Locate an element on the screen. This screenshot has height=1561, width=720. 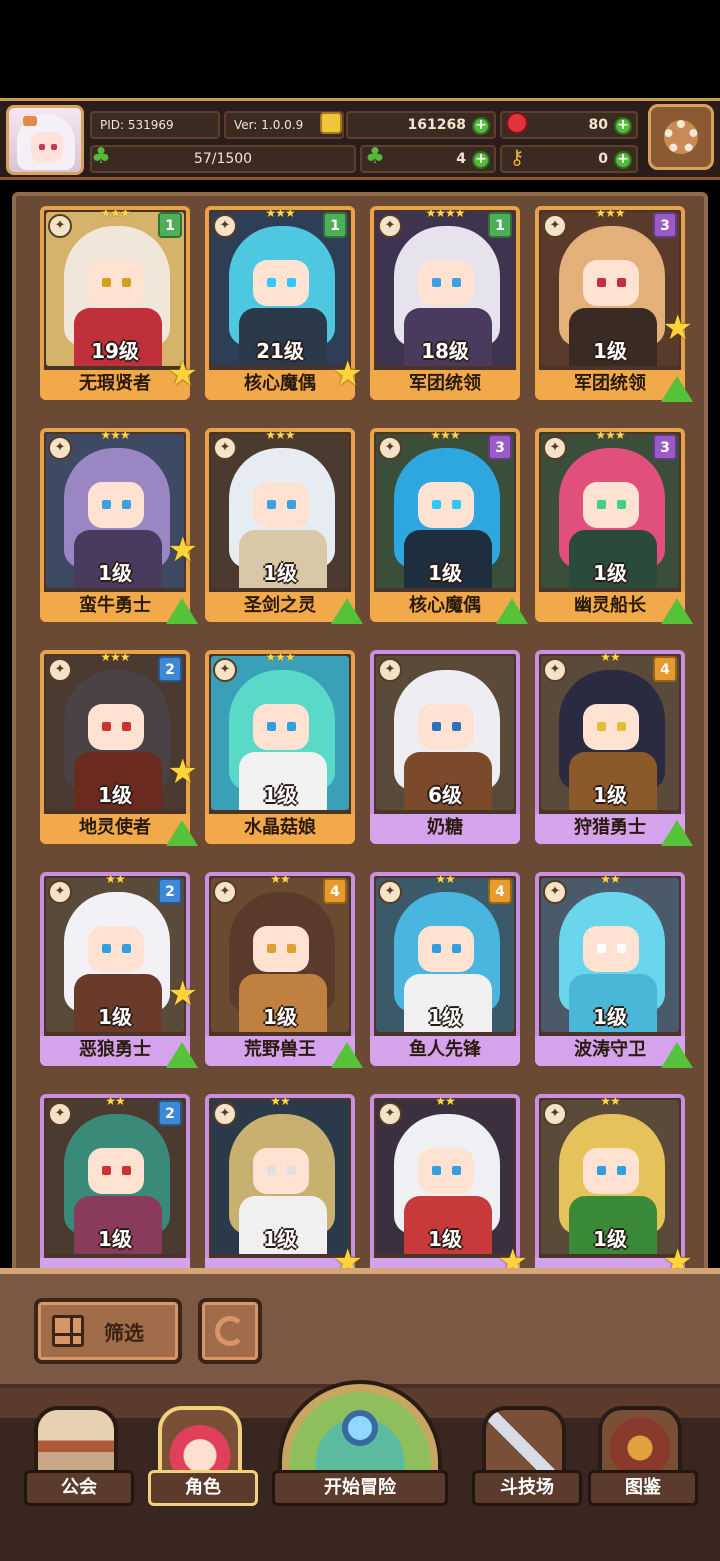
character-card: ★★★ ✦ 1级 圣剑之灵 is located at coordinates (284, 526).